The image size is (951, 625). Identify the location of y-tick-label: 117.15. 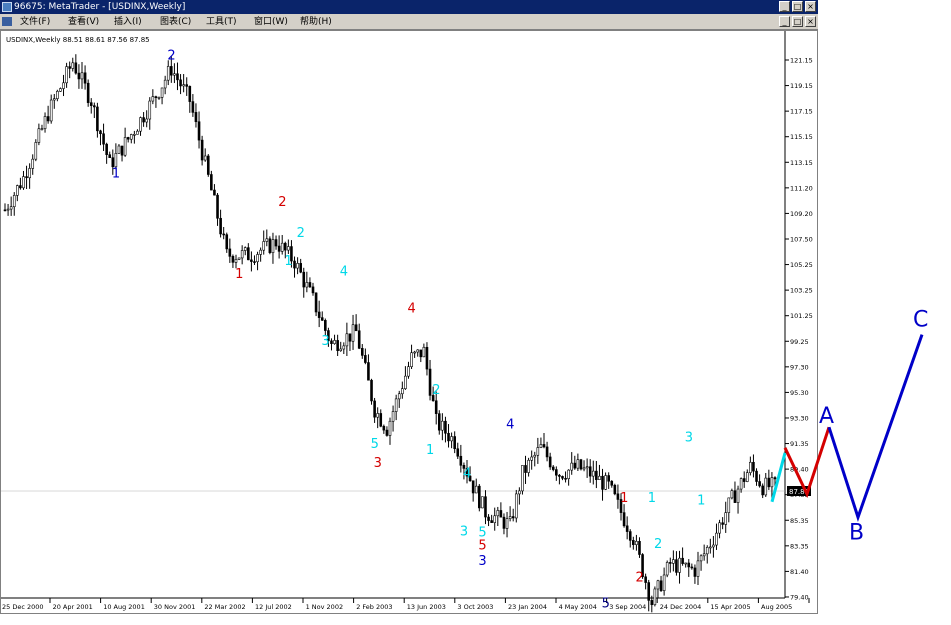
(801, 112).